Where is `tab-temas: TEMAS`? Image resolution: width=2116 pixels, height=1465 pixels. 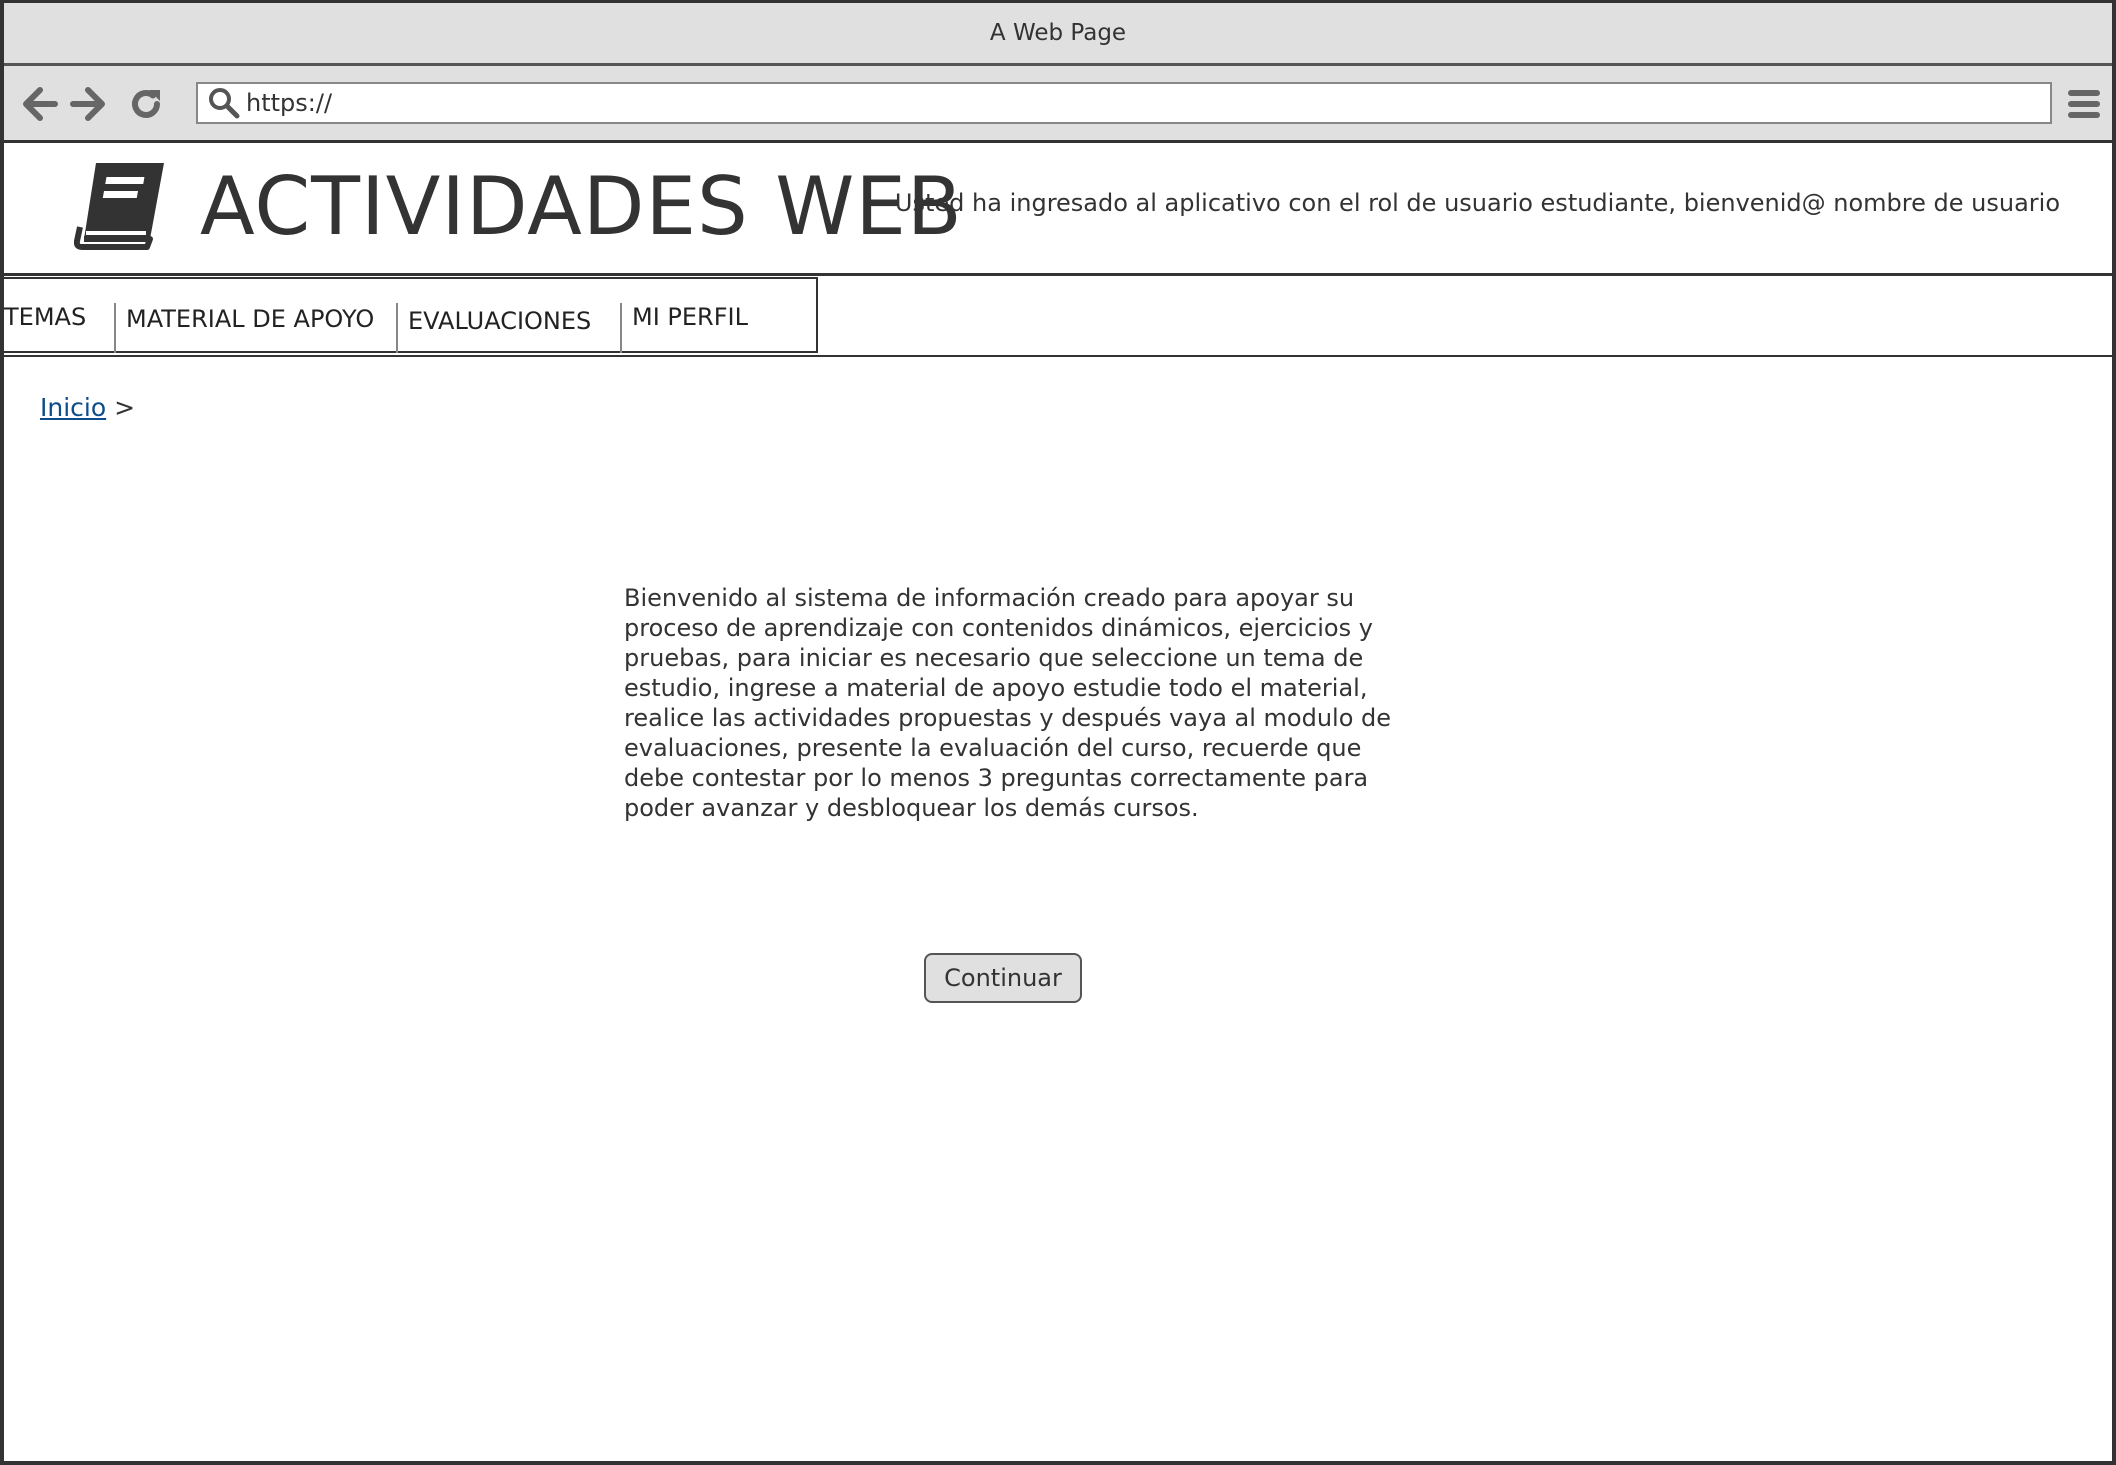
tab-temas: TEMAS is located at coordinates (45, 329).